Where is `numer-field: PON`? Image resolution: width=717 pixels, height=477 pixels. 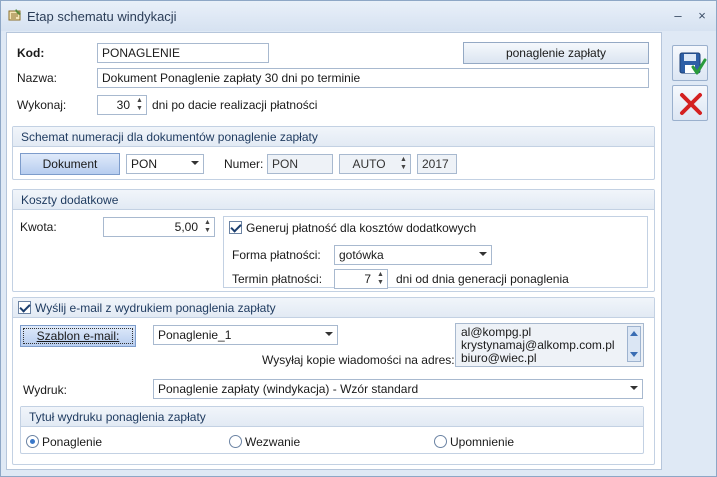 numer-field: PON is located at coordinates (300, 164).